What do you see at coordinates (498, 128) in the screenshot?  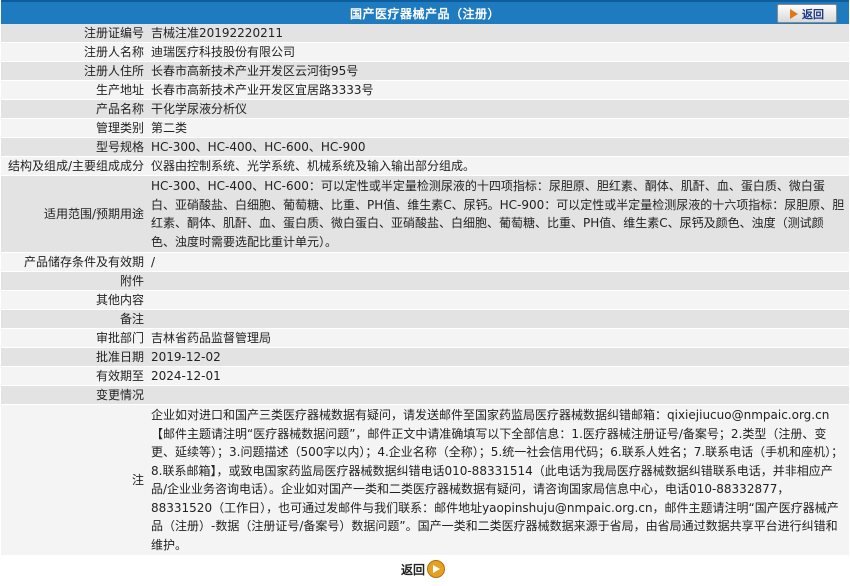 I see `field-value: 第二类` at bounding box center [498, 128].